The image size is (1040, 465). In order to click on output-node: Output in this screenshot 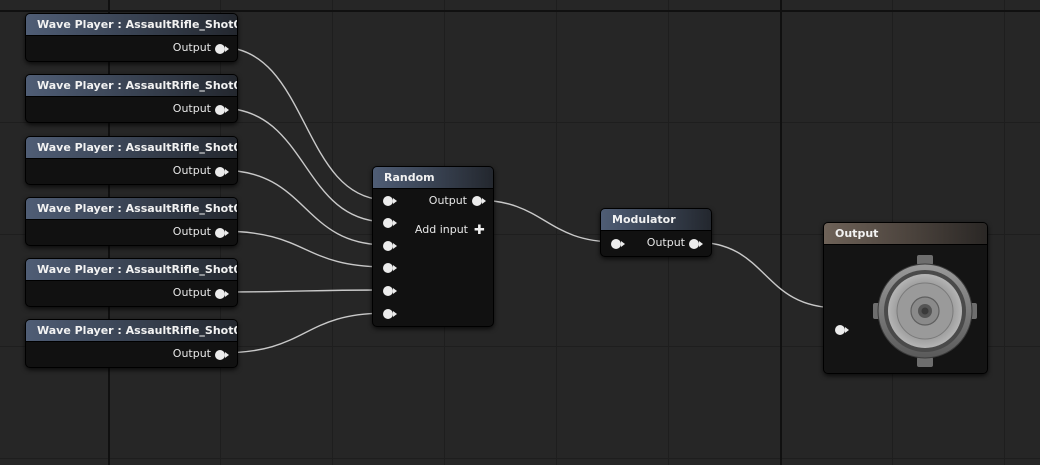, I will do `click(905, 298)`.